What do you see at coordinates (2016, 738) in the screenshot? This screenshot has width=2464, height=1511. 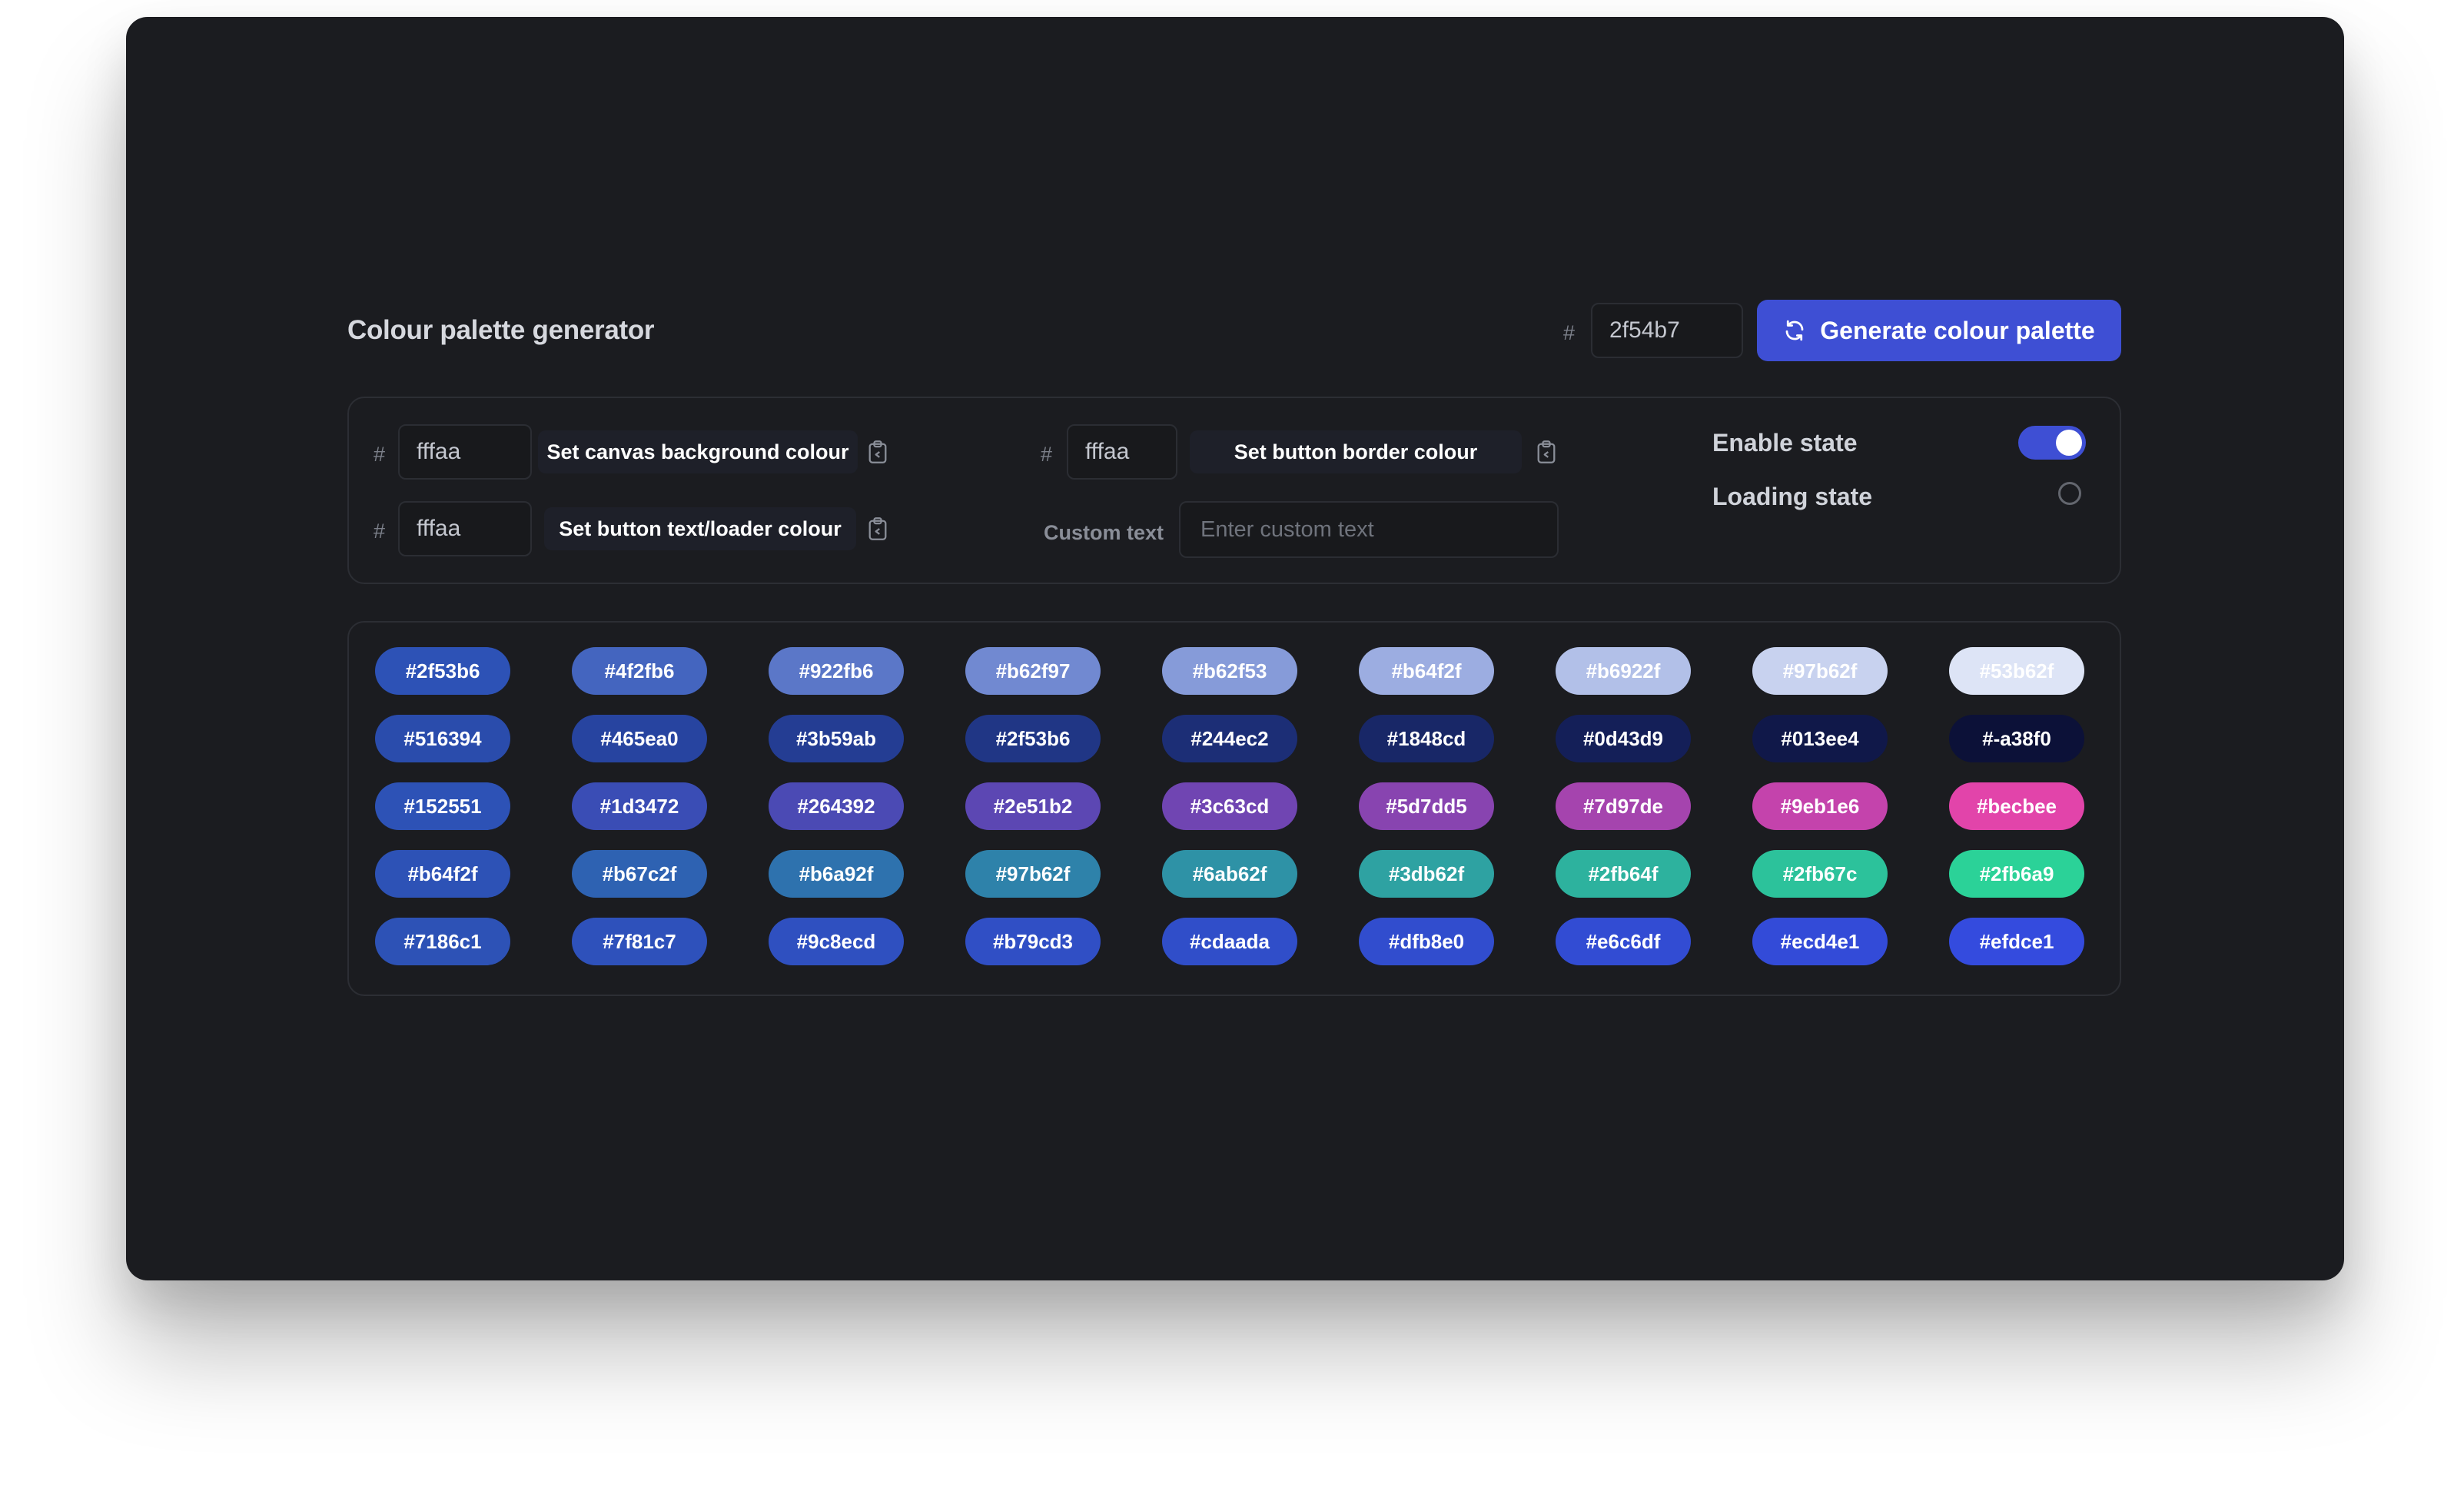 I see `colour-swatch: #-a38f0` at bounding box center [2016, 738].